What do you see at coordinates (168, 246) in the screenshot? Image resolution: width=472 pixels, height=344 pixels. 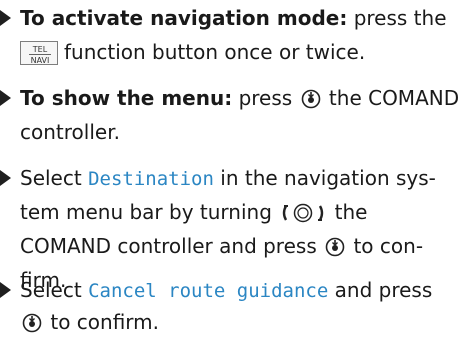 I see `step-text: COMAND controller and press` at bounding box center [168, 246].